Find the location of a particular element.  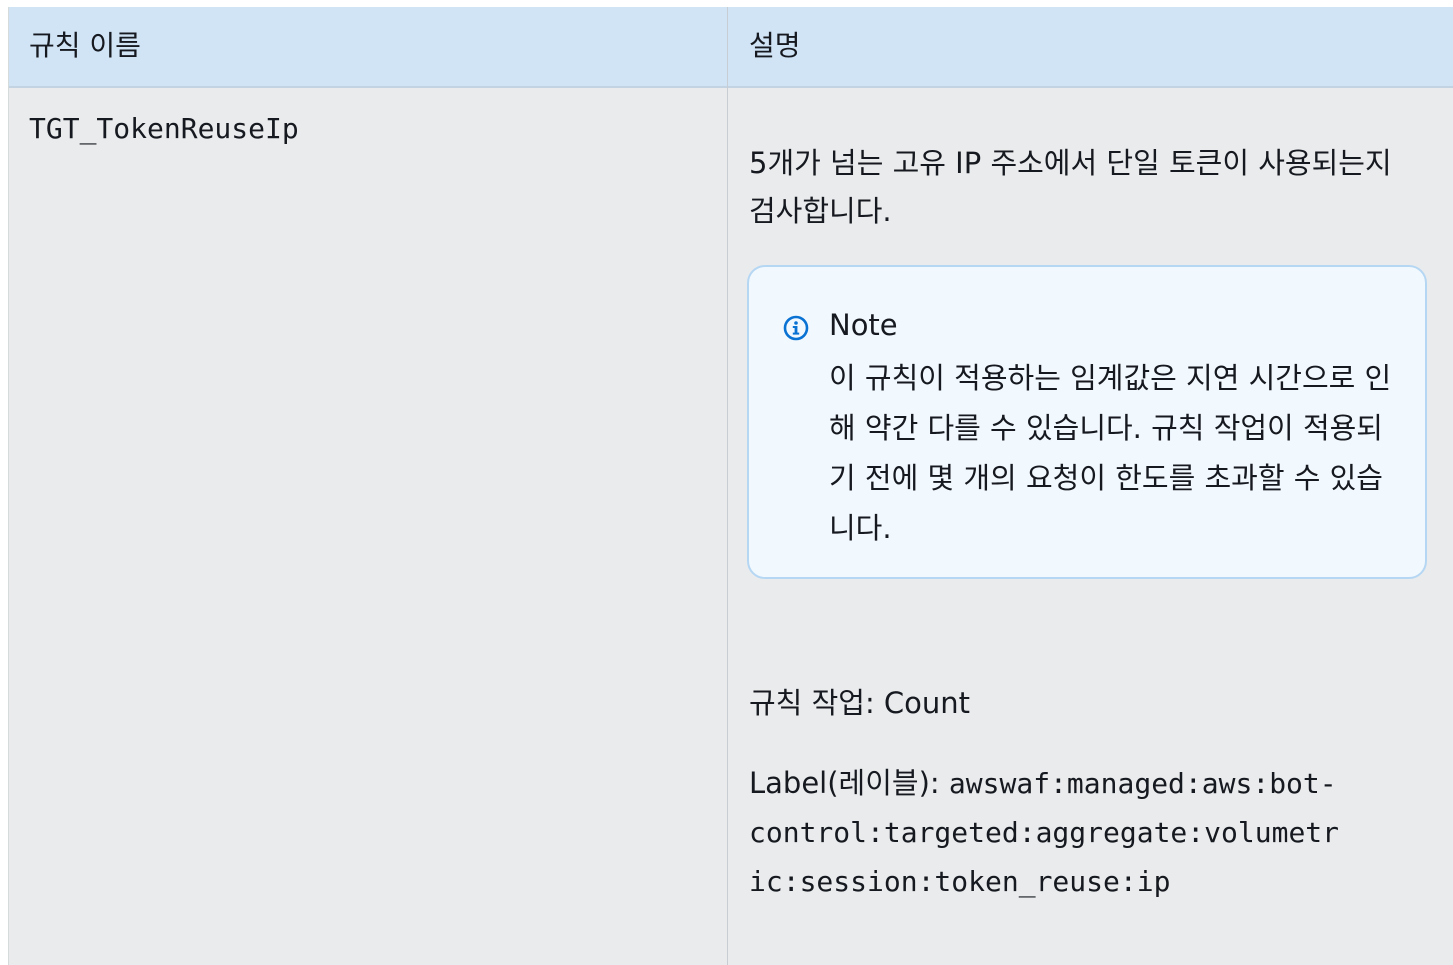

column-divider is located at coordinates (727, 486).